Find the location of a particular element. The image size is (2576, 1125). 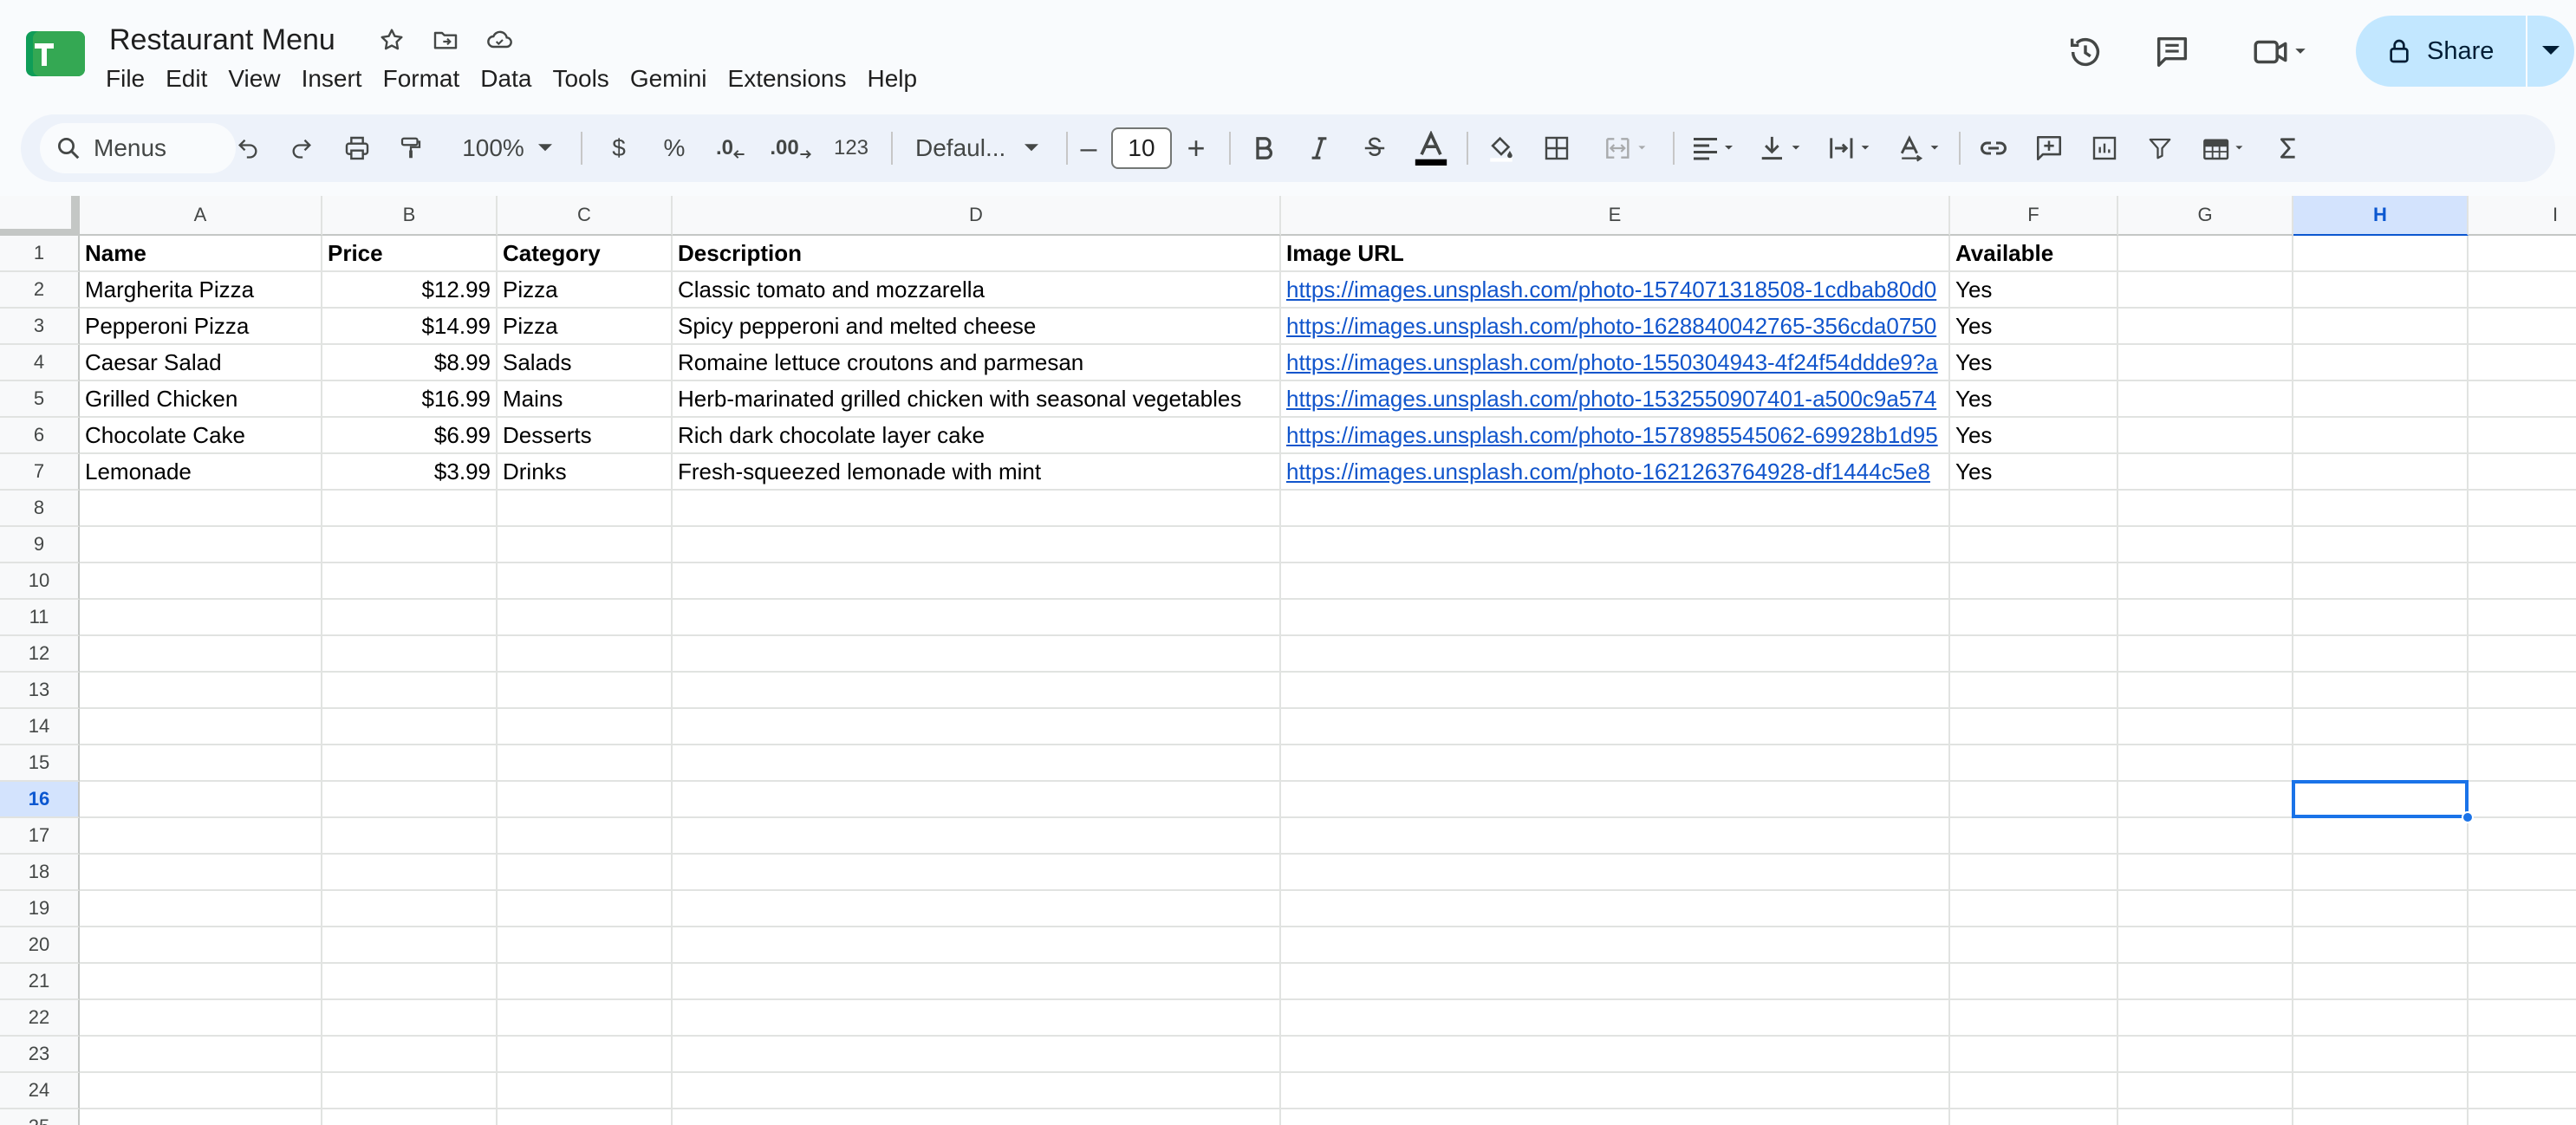

row-header-18: 18 is located at coordinates (40, 873).